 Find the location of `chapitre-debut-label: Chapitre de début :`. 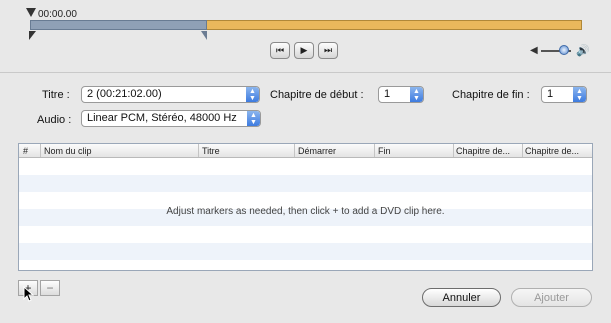

chapitre-debut-label: Chapitre de début : is located at coordinates (317, 95).